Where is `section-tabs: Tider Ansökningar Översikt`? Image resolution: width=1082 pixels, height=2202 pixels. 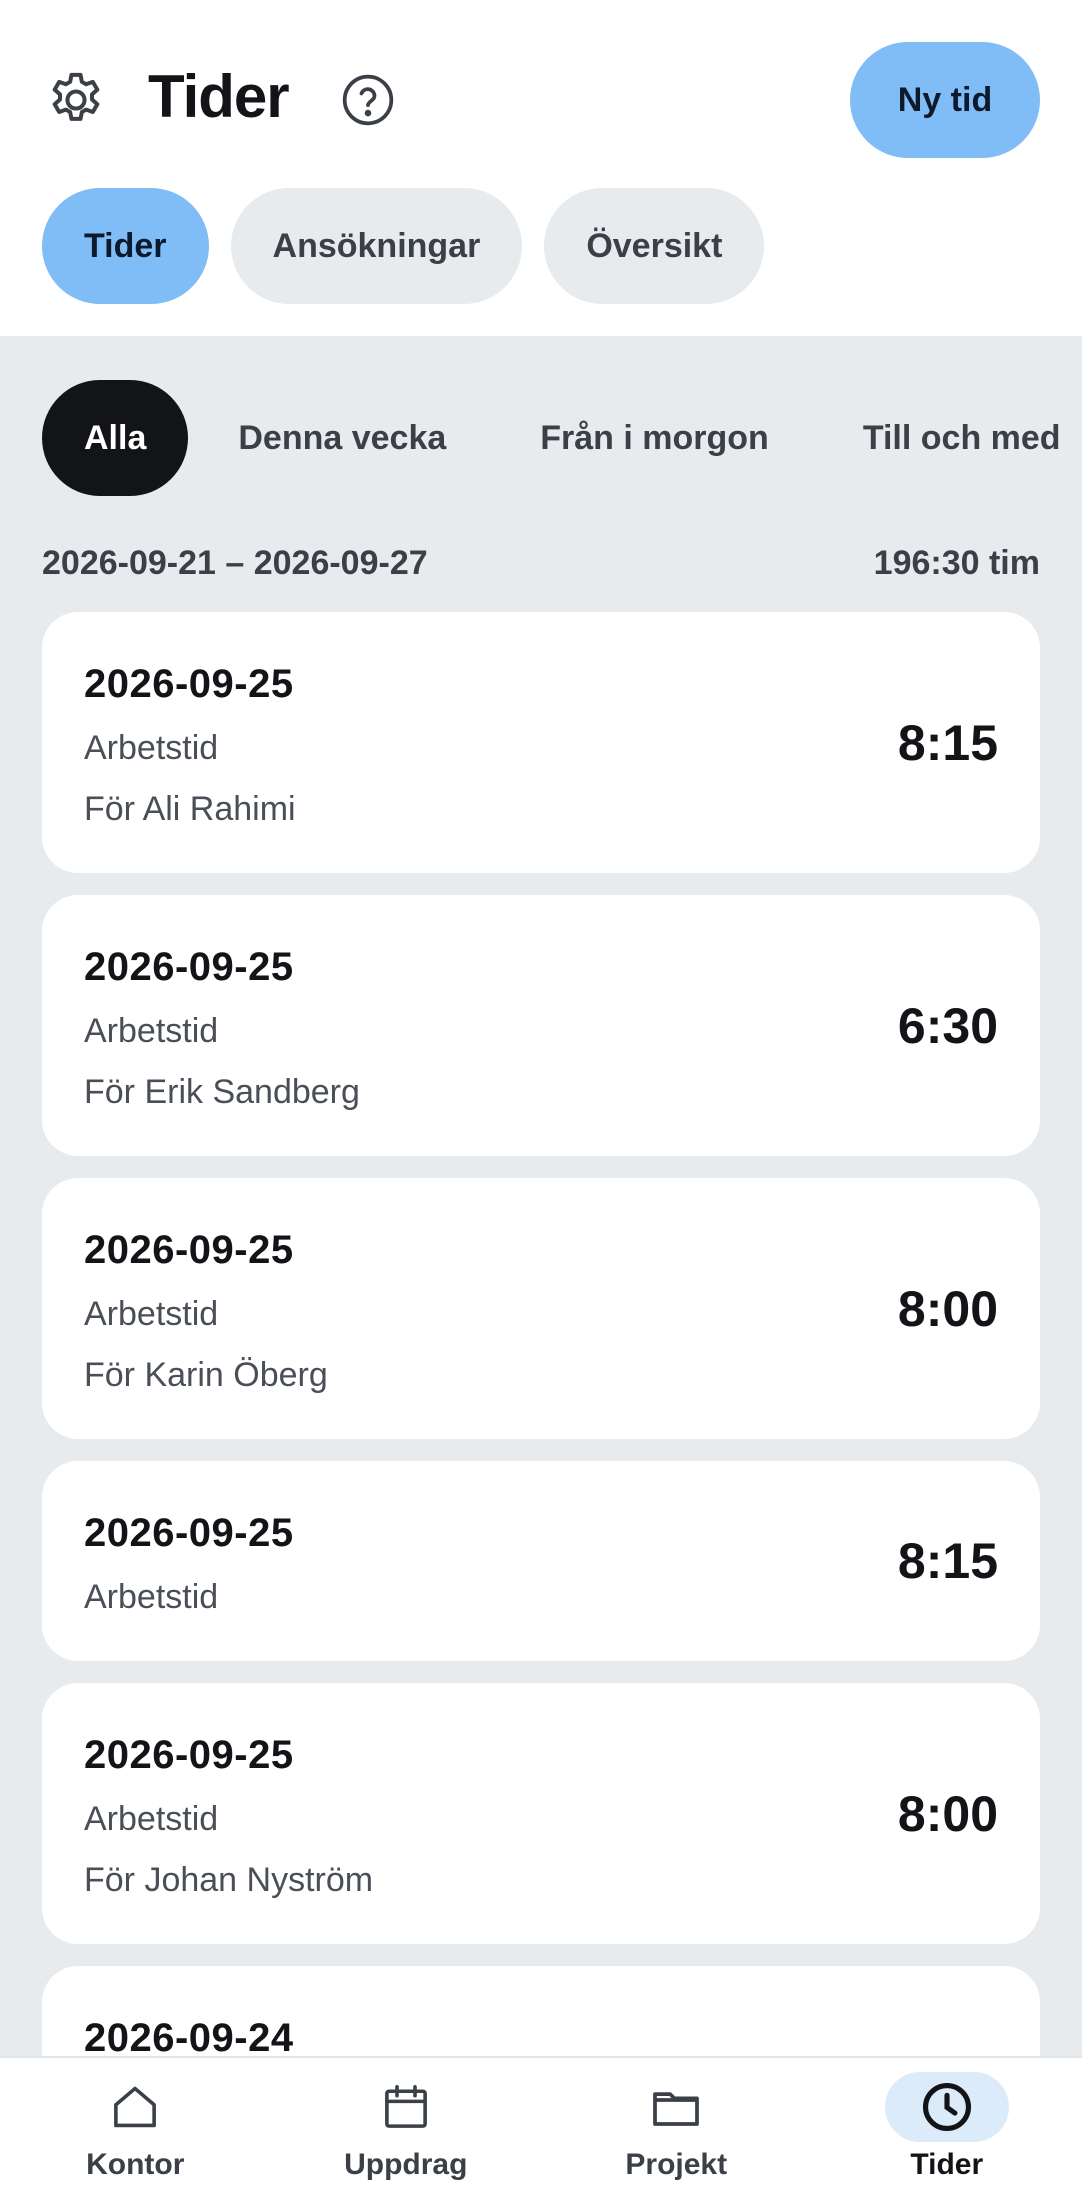
section-tabs: Tider Ansökningar Översikt is located at coordinates (403, 246).